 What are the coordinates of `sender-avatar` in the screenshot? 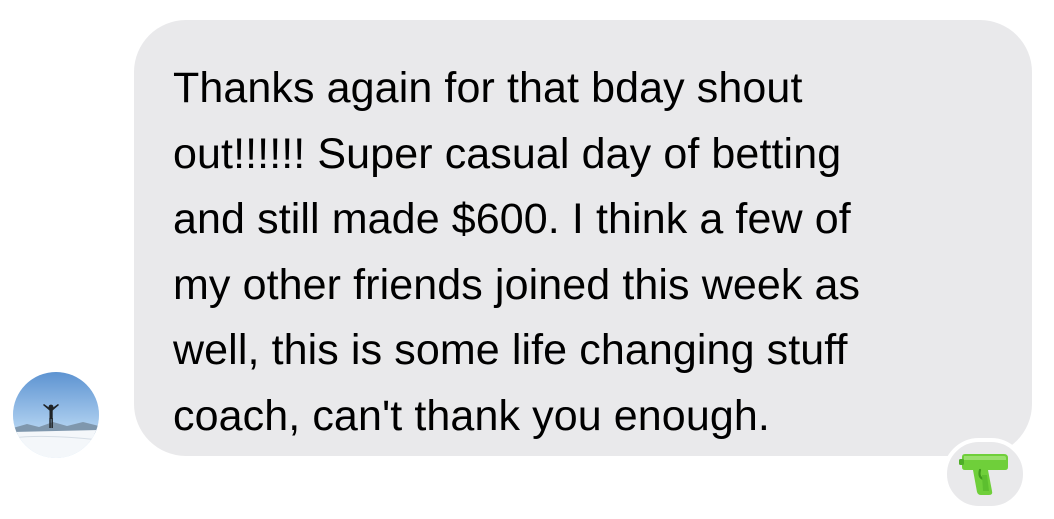 It's located at (56, 415).